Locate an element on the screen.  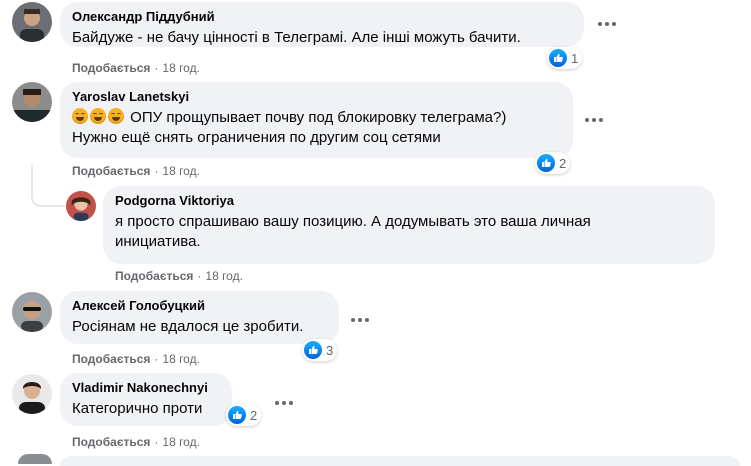
comment-text-line: Категорично проти is located at coordinates (137, 408).